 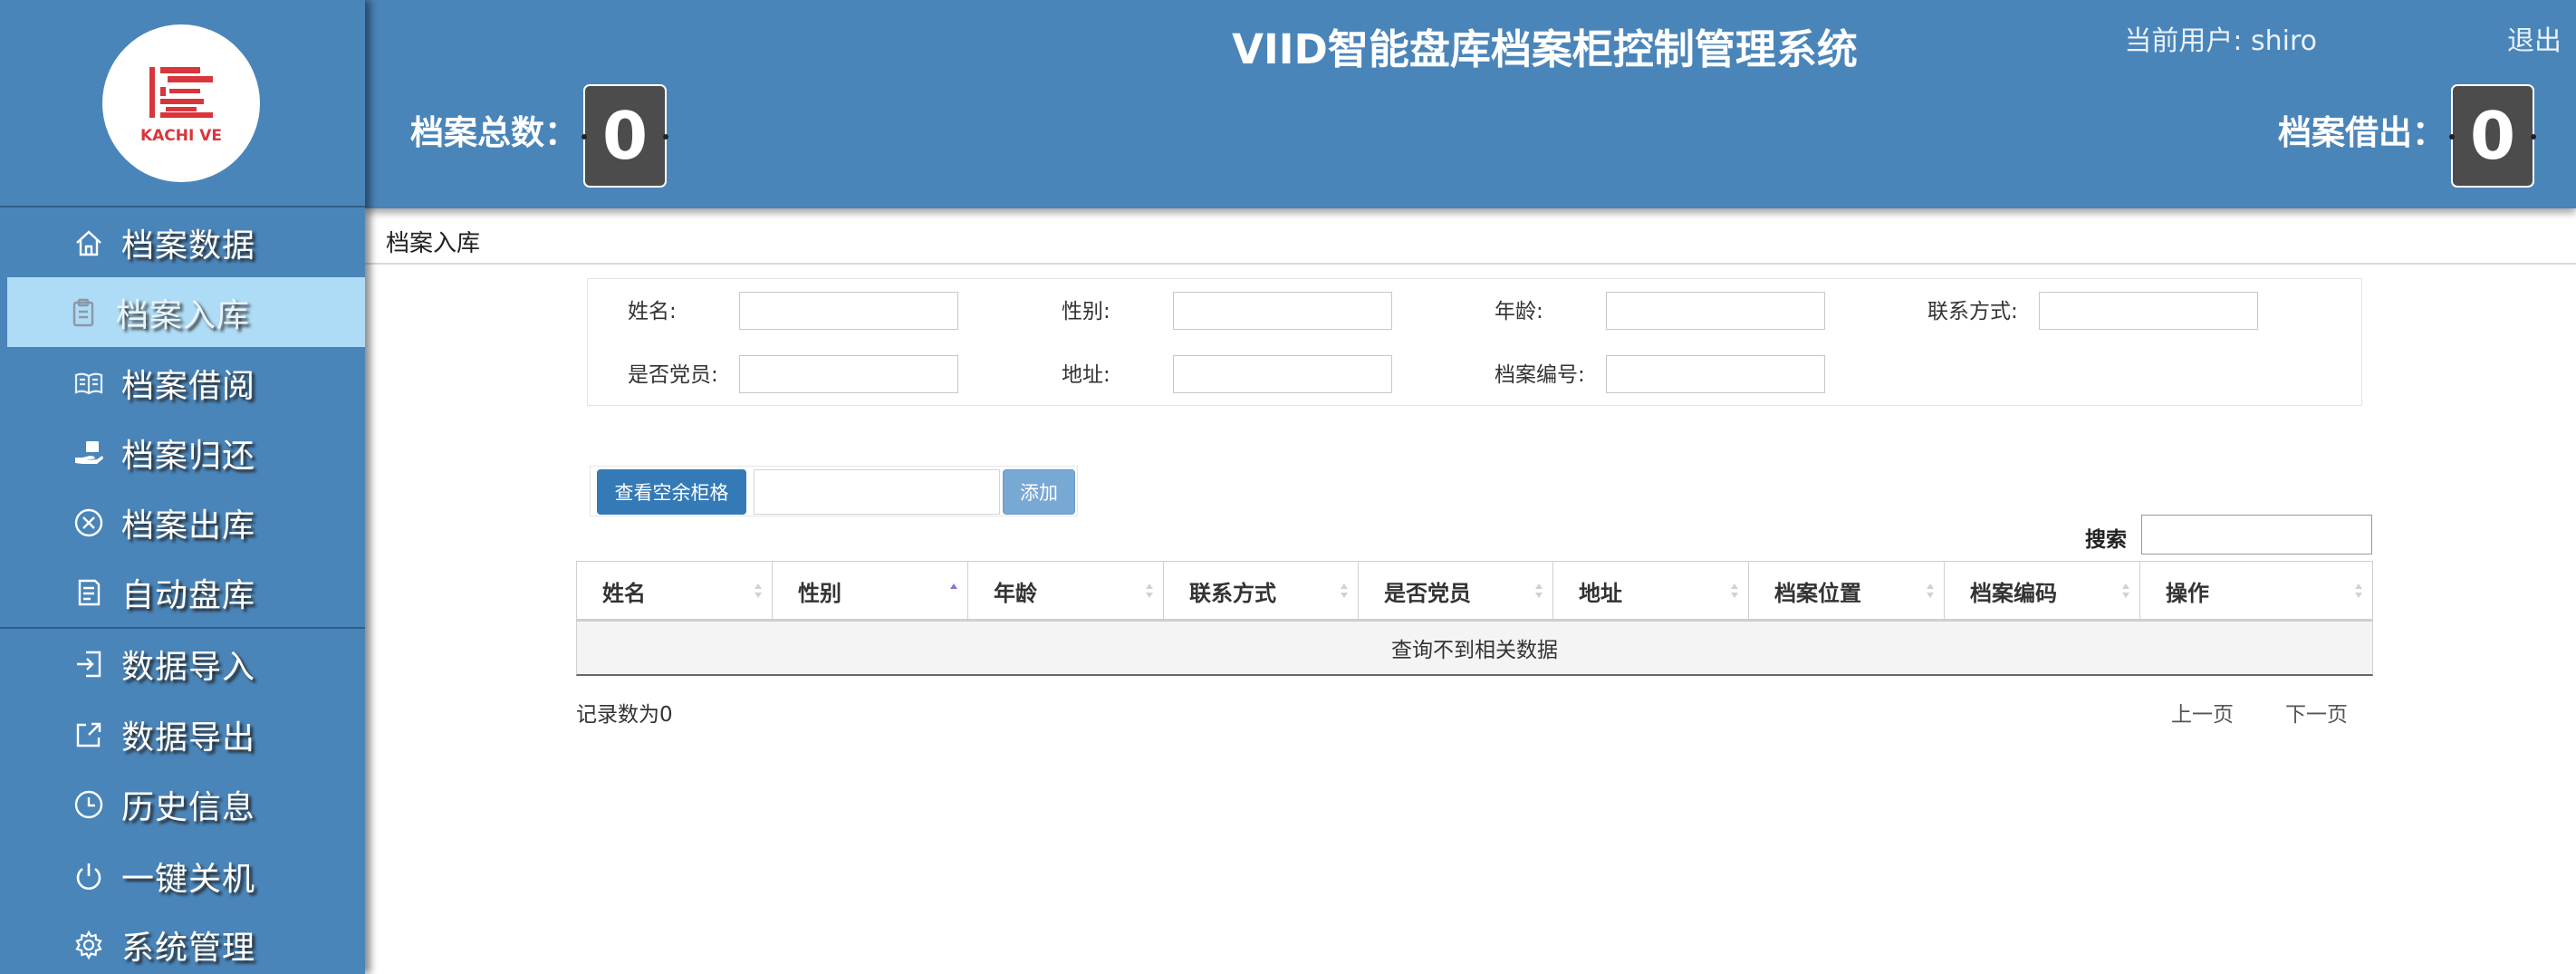 What do you see at coordinates (2013, 593) in the screenshot?
I see `column-header-label: 档案编码` at bounding box center [2013, 593].